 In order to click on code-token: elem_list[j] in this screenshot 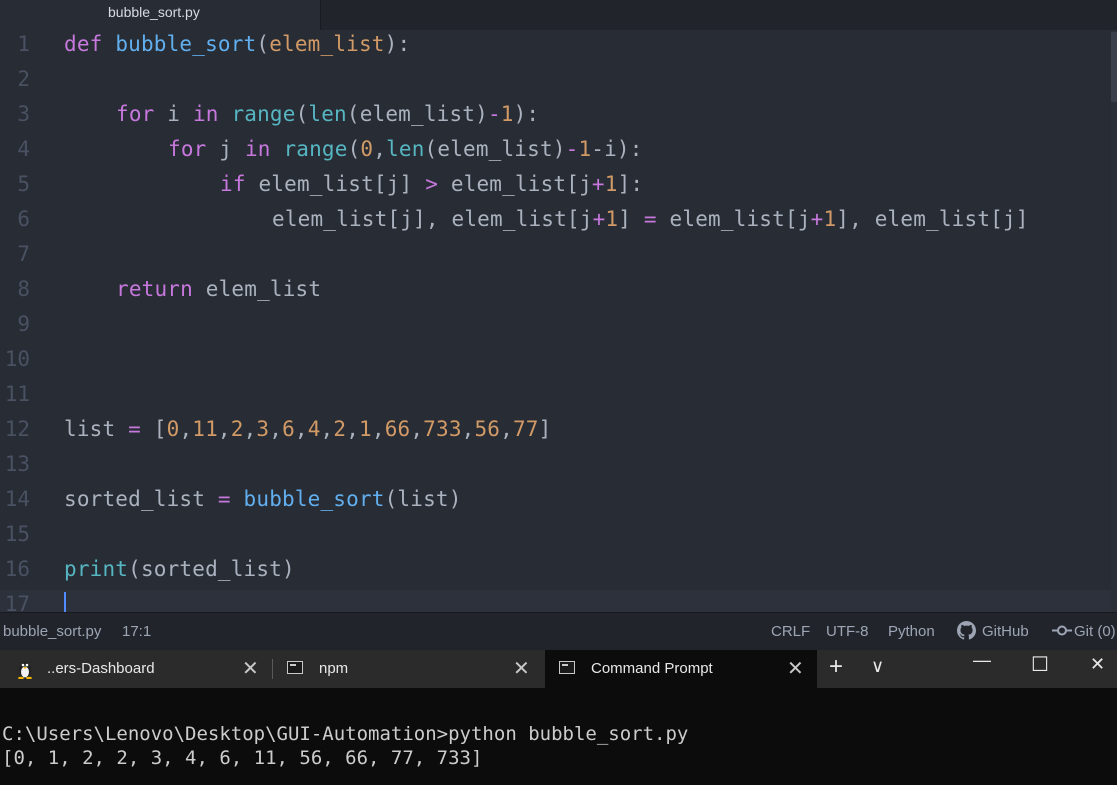, I will do `click(335, 184)`.